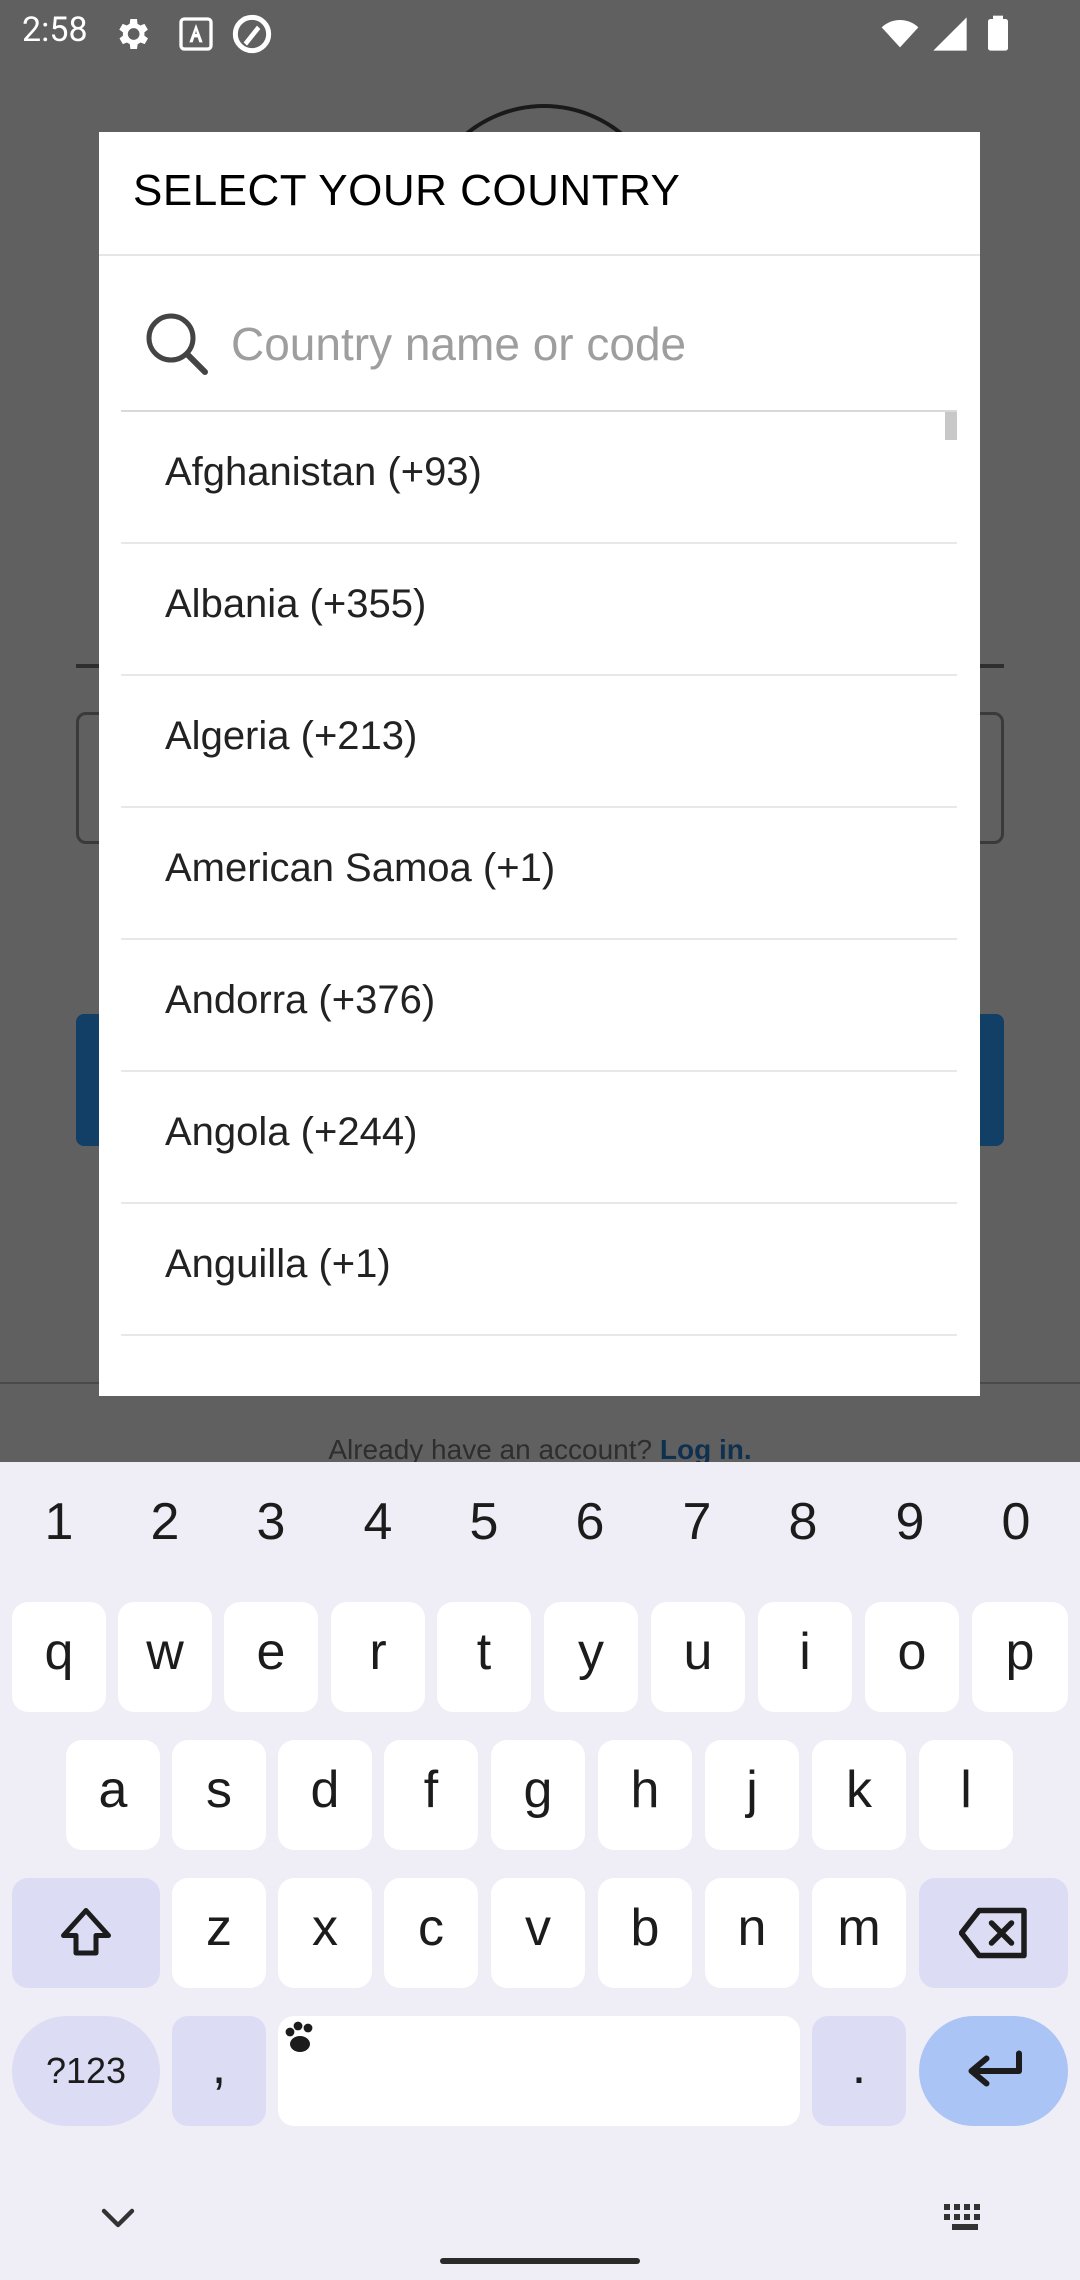  Describe the element at coordinates (55, 30) in the screenshot. I see `status-time: 2:58` at that location.